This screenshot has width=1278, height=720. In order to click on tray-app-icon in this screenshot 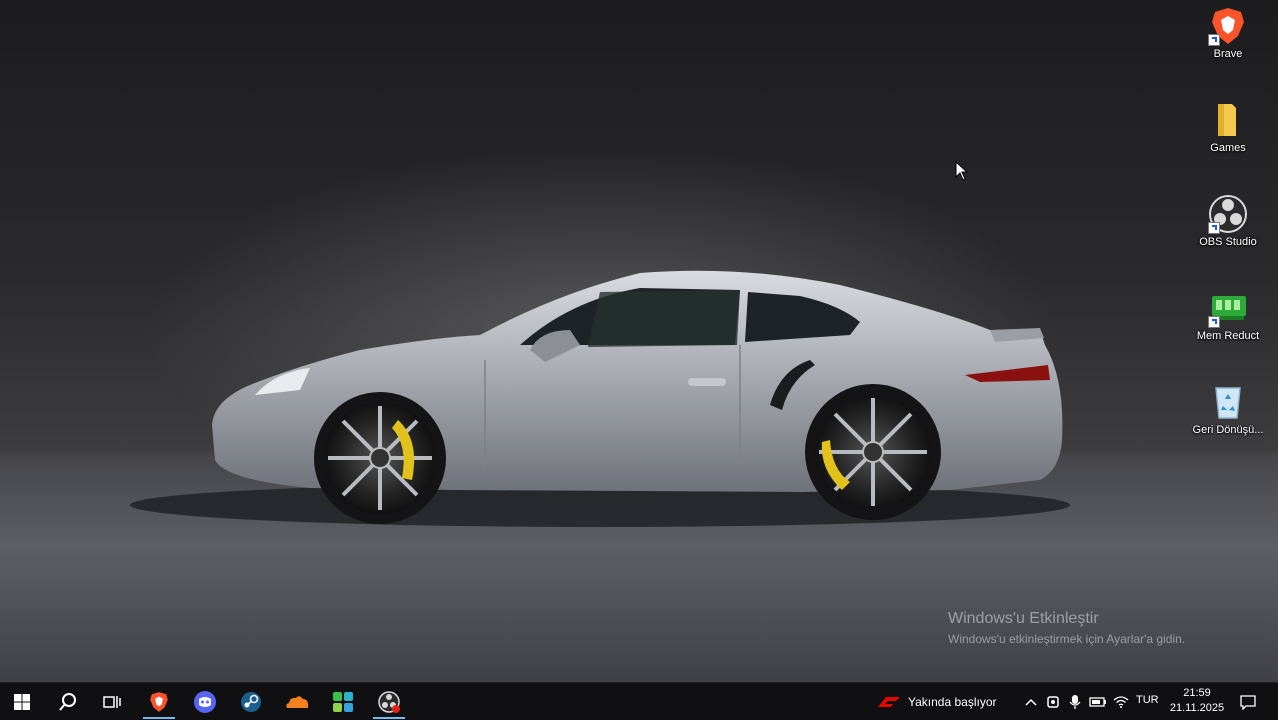, I will do `click(1053, 701)`.